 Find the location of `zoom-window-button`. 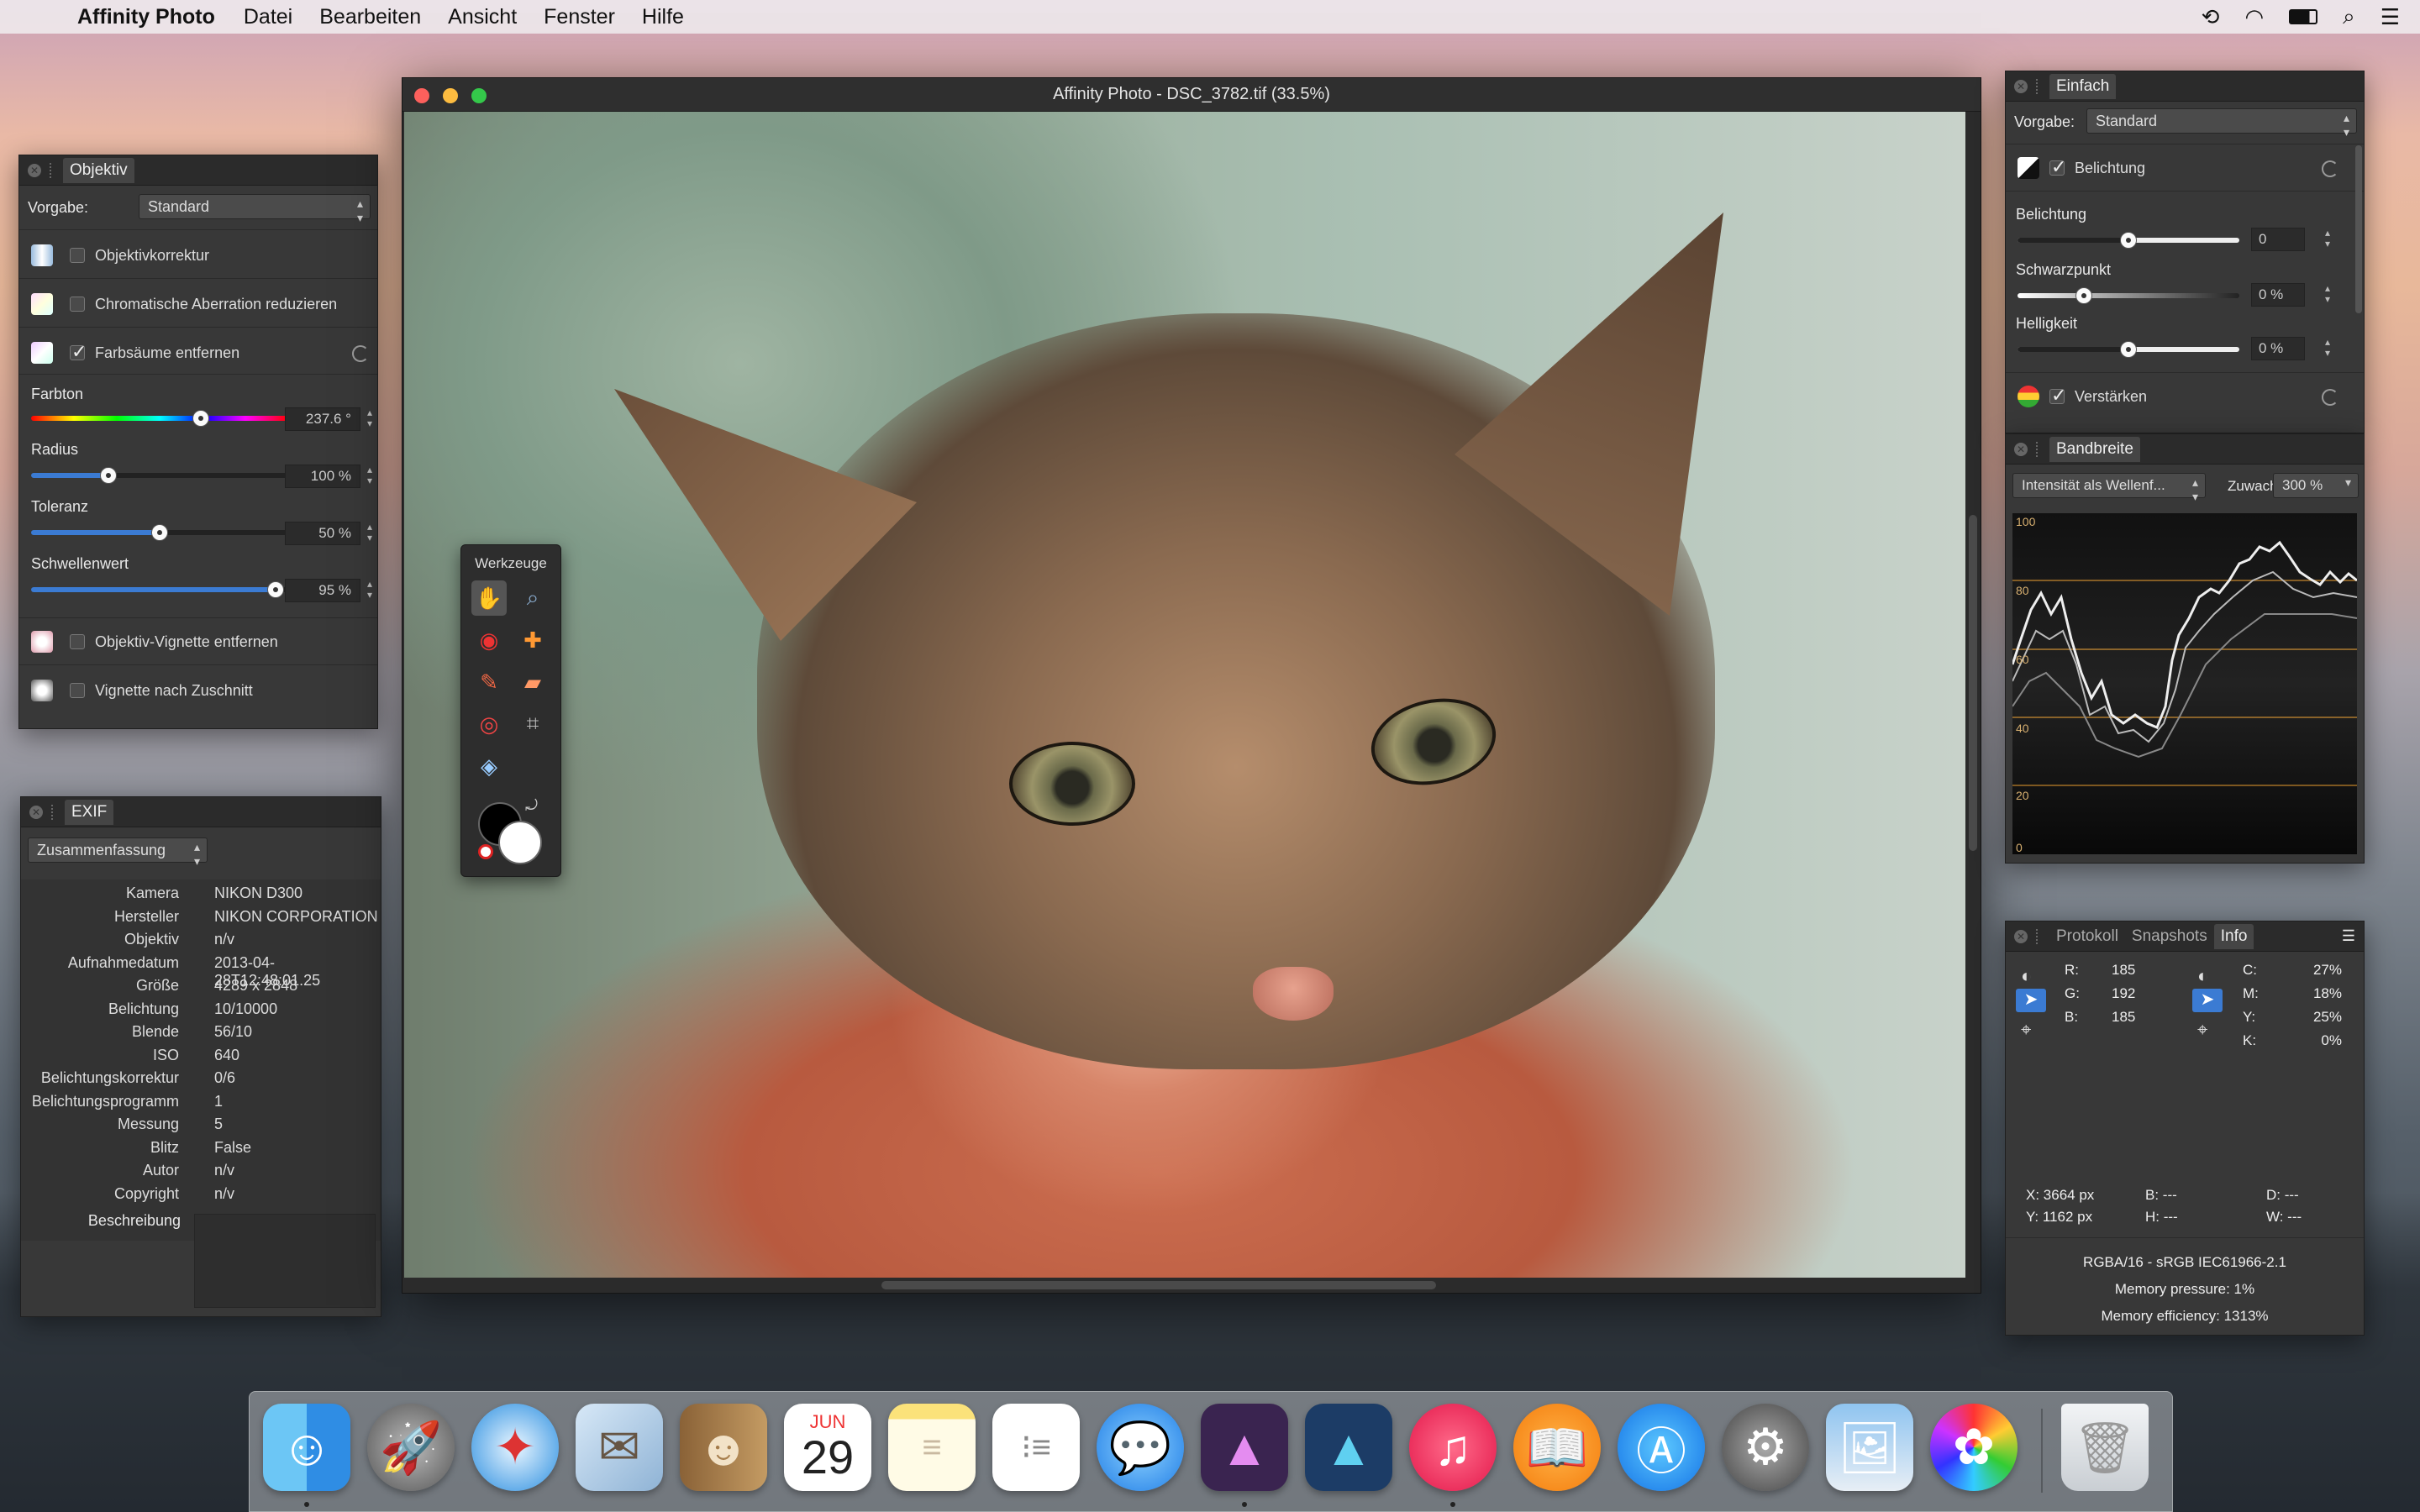

zoom-window-button is located at coordinates (479, 95).